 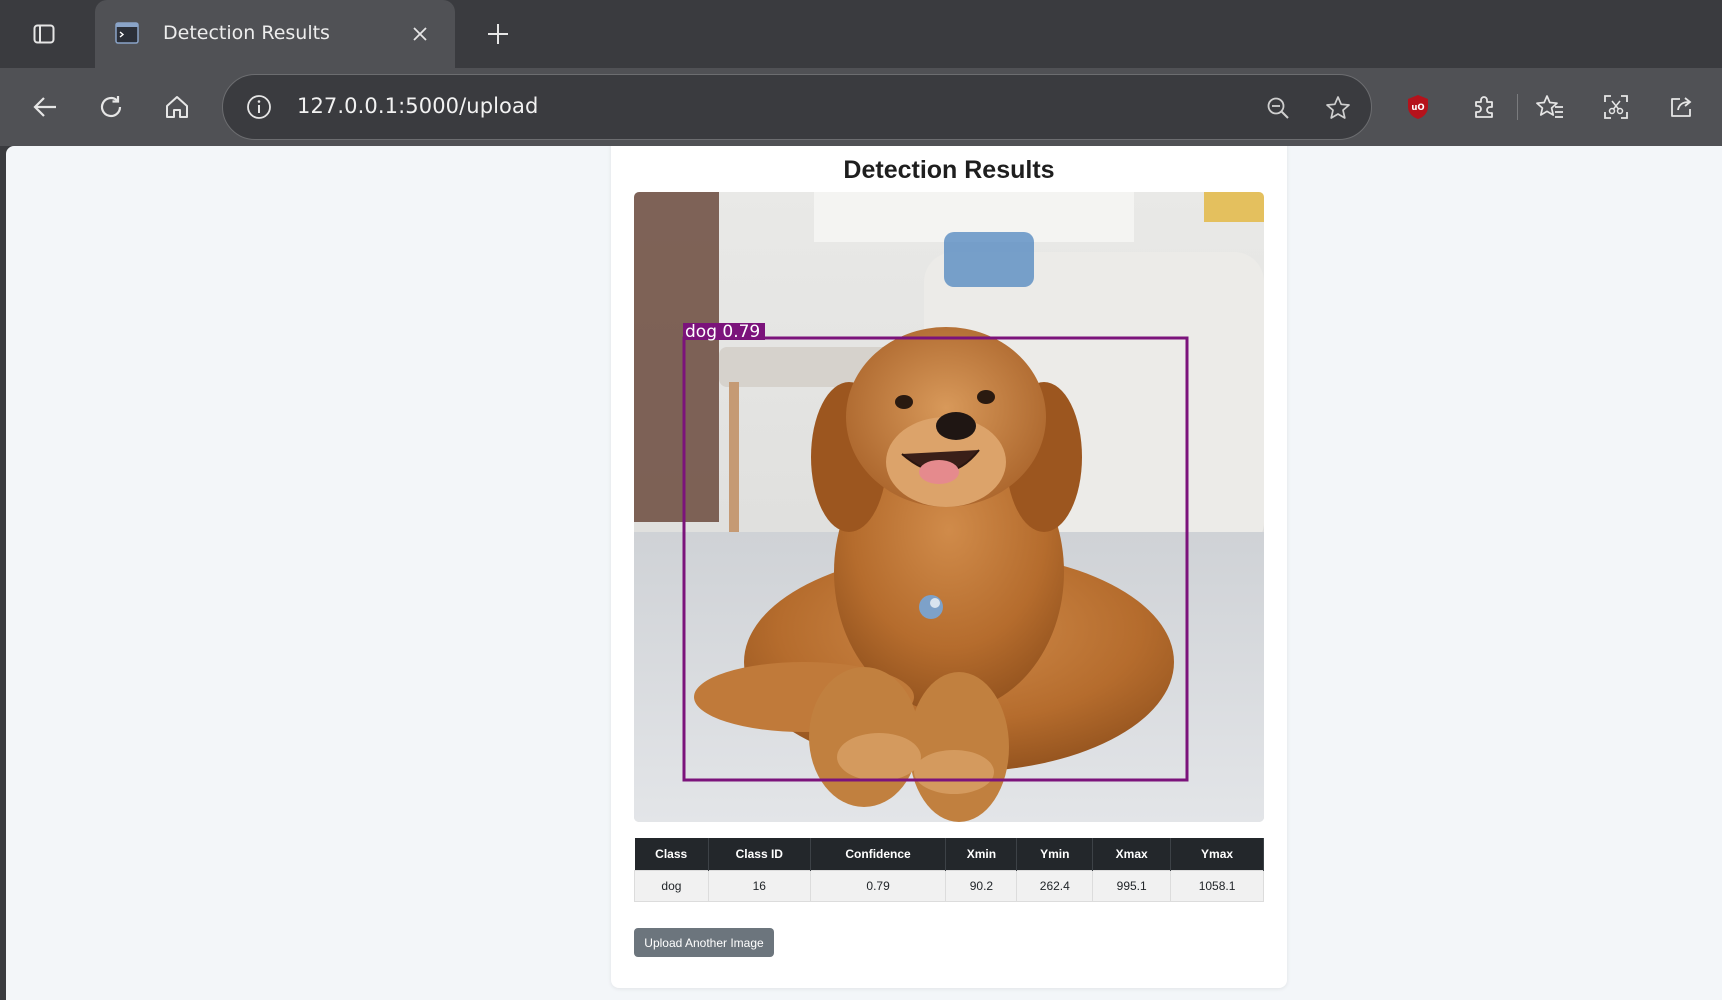 What do you see at coordinates (797, 107) in the screenshot?
I see `address-bar: 127.0.0.1:5000/upload` at bounding box center [797, 107].